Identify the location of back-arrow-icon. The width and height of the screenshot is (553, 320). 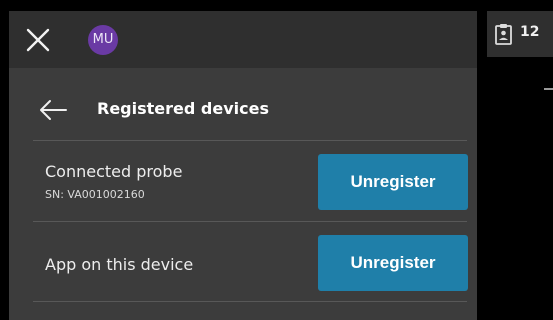
(53, 110).